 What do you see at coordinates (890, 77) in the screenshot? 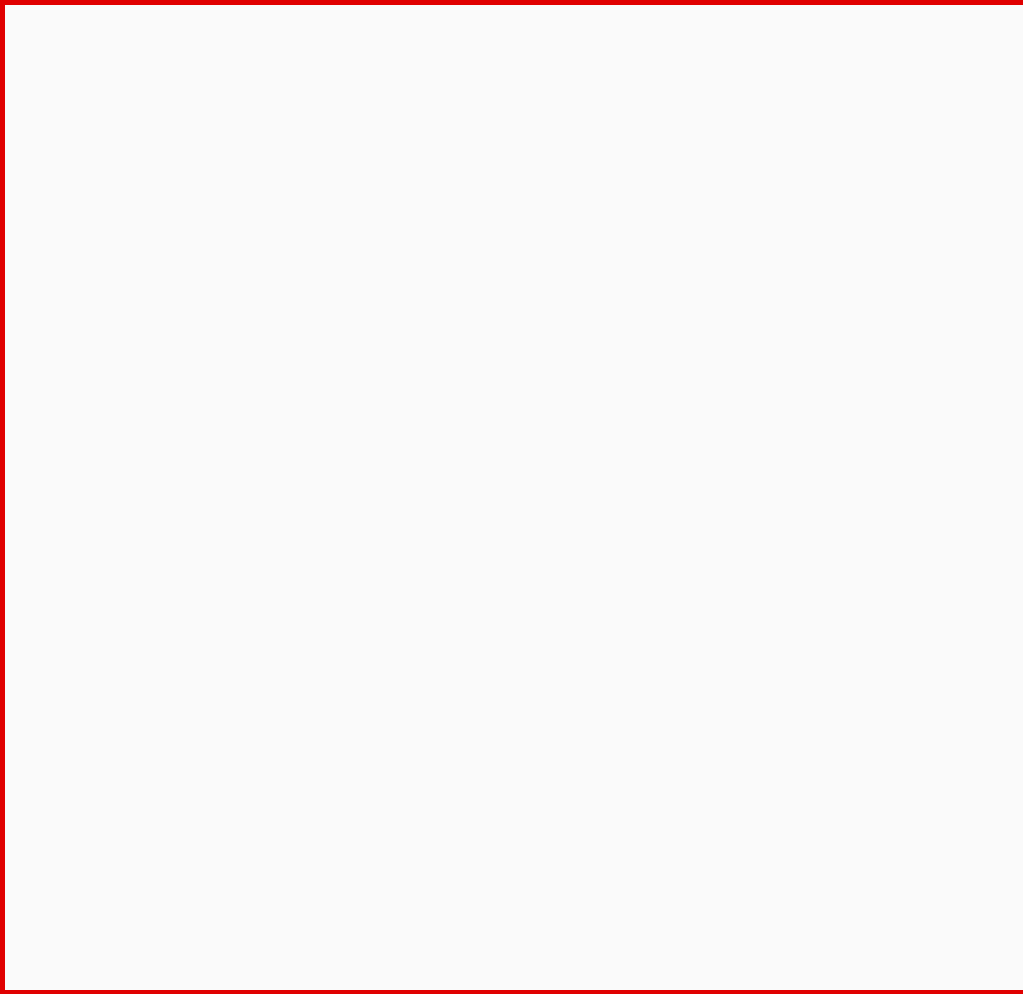
I see `see-banks-and-cards-link: Ver bancos y tarjetas` at bounding box center [890, 77].